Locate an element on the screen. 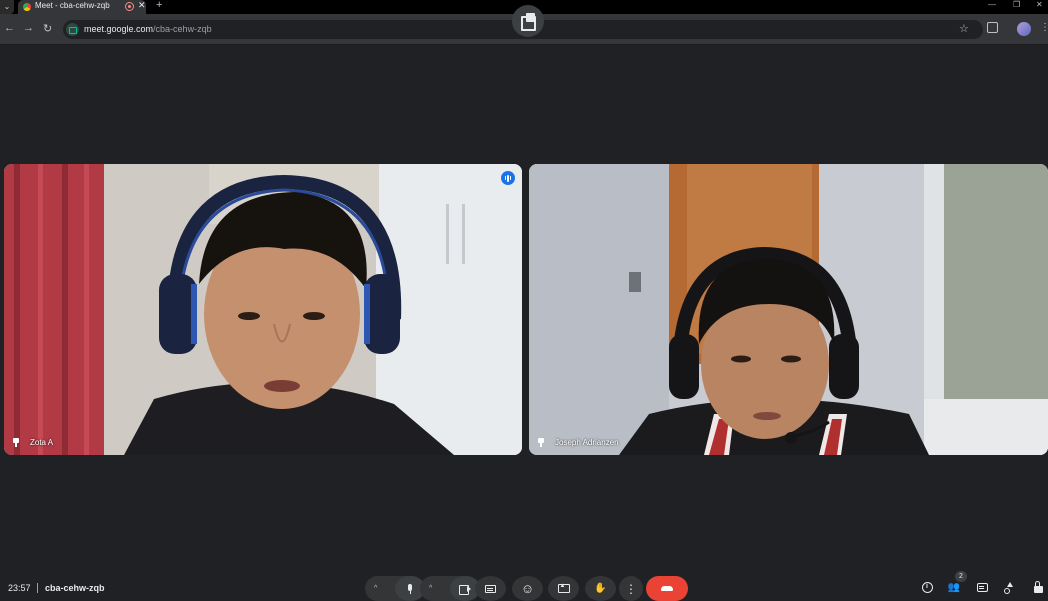 The width and height of the screenshot is (1048, 601). camera-icon is located at coordinates (465, 589).